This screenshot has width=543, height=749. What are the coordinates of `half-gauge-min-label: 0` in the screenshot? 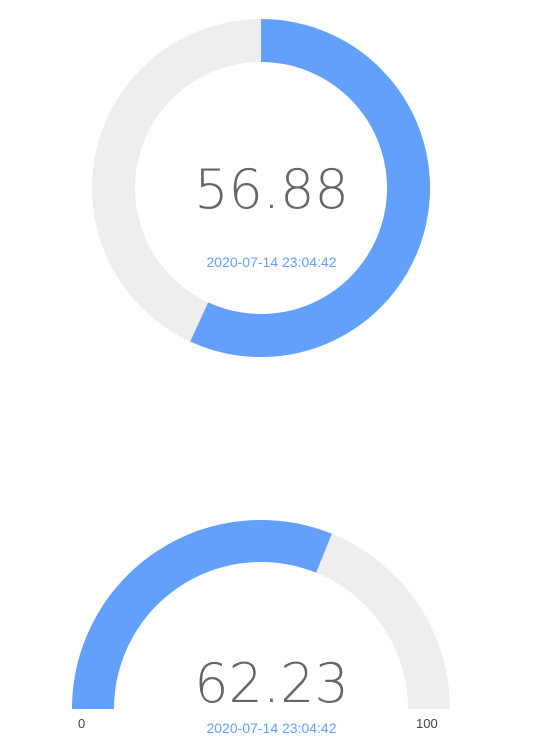 It's located at (82, 723).